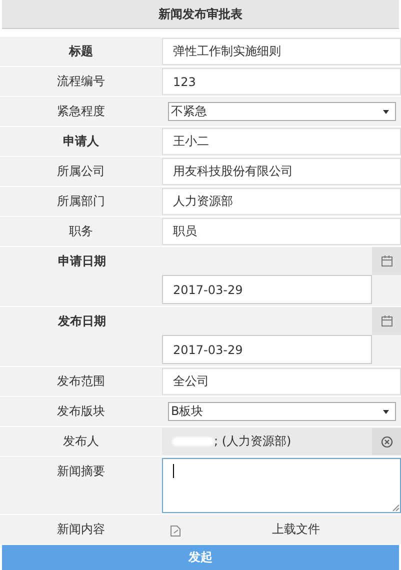 The width and height of the screenshot is (401, 570). Describe the element at coordinates (281, 171) in the screenshot. I see `text-field: 用友科技股份有限公司` at that location.